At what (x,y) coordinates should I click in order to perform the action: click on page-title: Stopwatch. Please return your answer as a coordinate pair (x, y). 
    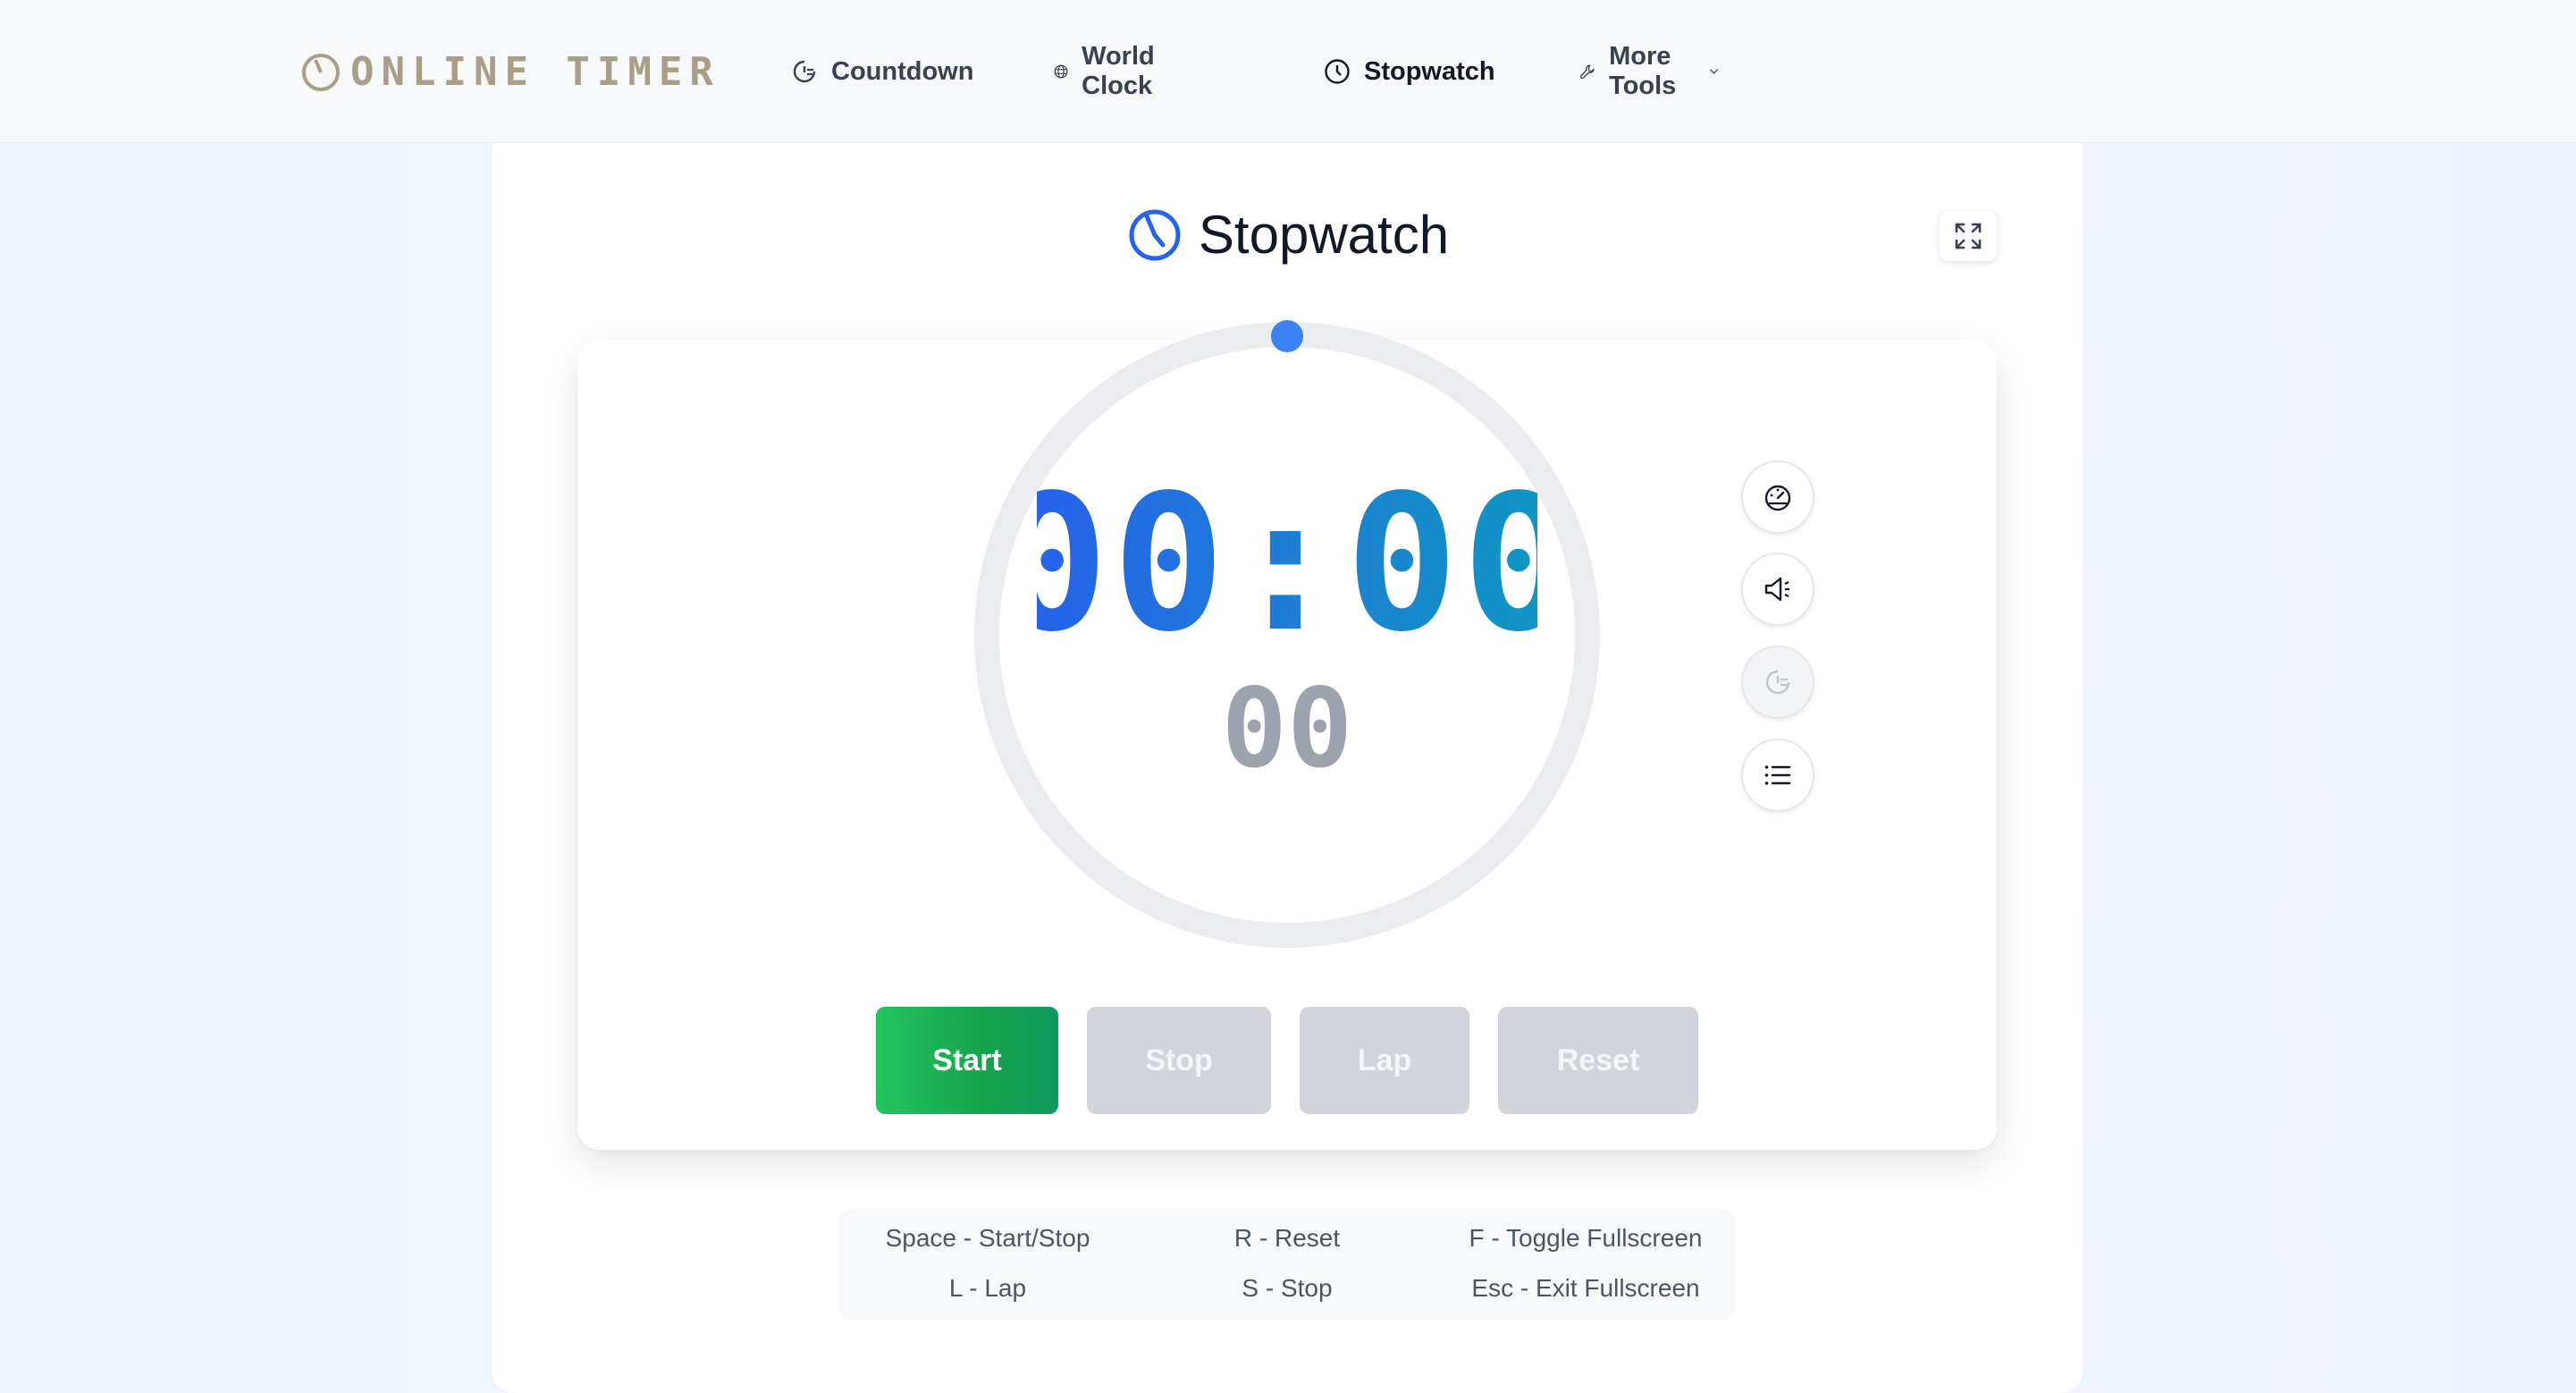
    Looking at the image, I should click on (1288, 235).